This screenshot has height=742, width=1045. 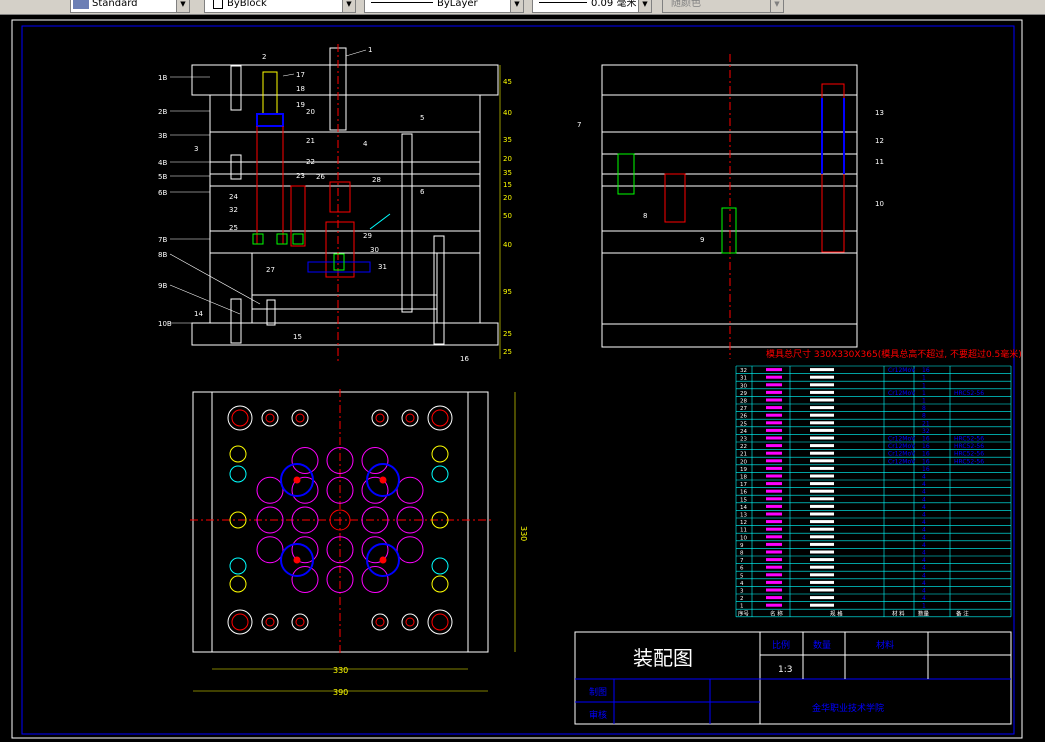 What do you see at coordinates (743, 379) in the screenshot?
I see `bom-no: 31` at bounding box center [743, 379].